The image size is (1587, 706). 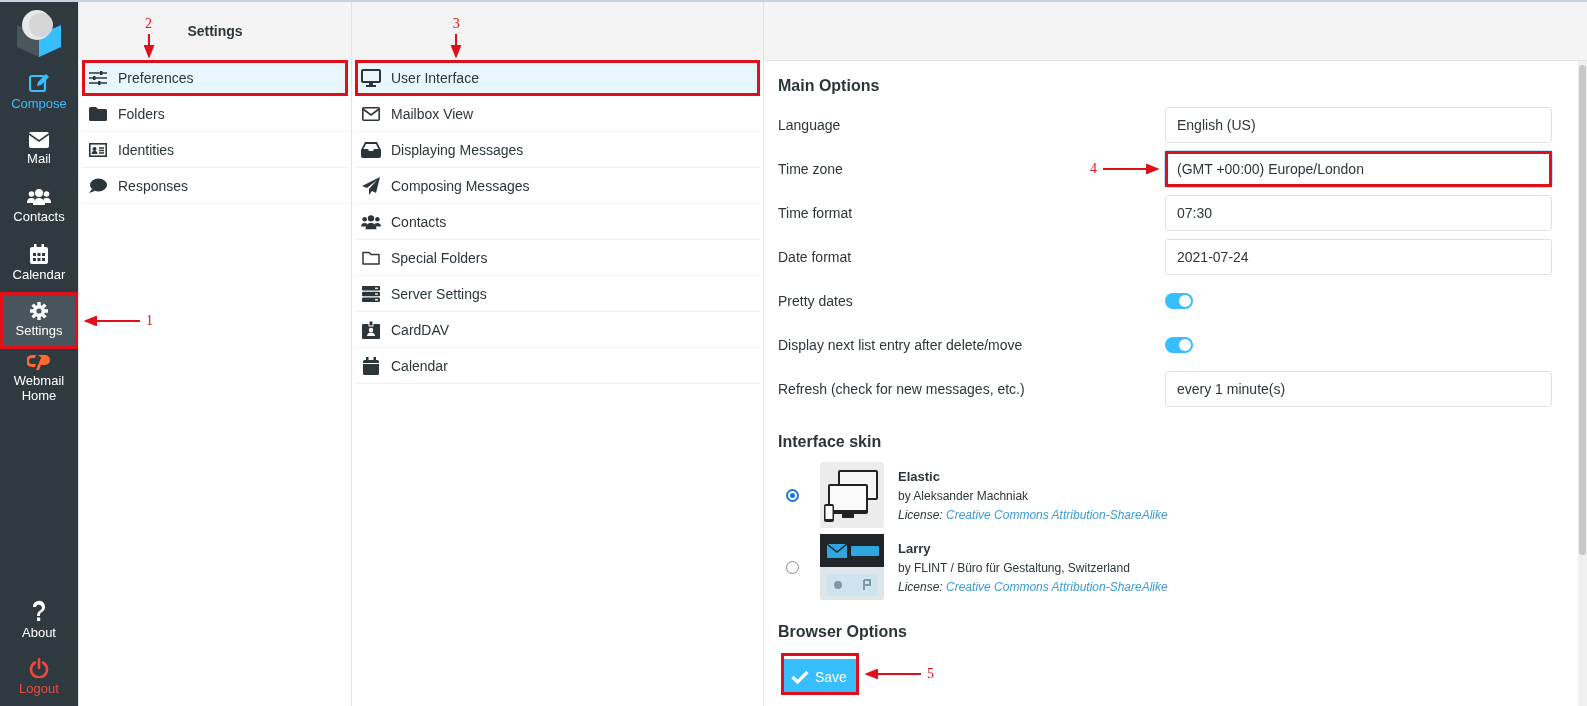 What do you see at coordinates (39, 83) in the screenshot?
I see `compose-icon` at bounding box center [39, 83].